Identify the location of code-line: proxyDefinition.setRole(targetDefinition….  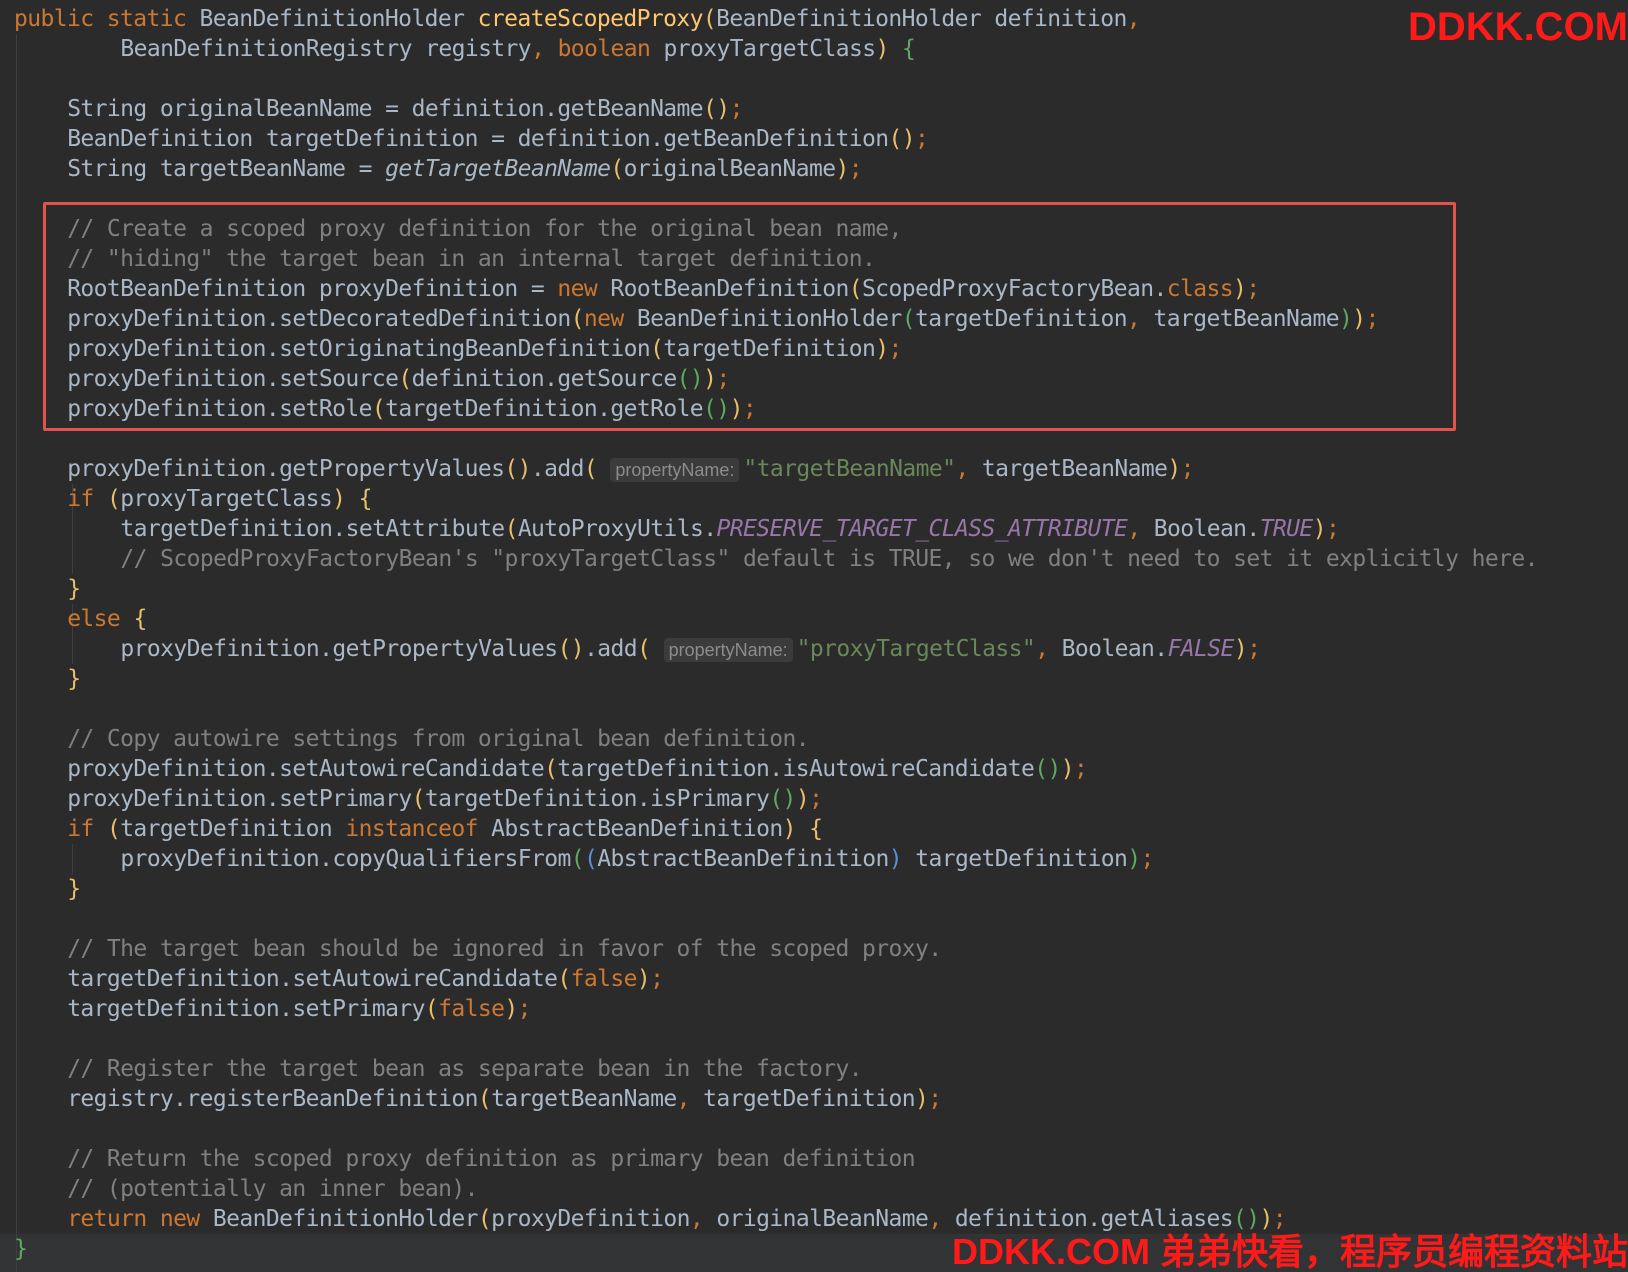
(411, 409).